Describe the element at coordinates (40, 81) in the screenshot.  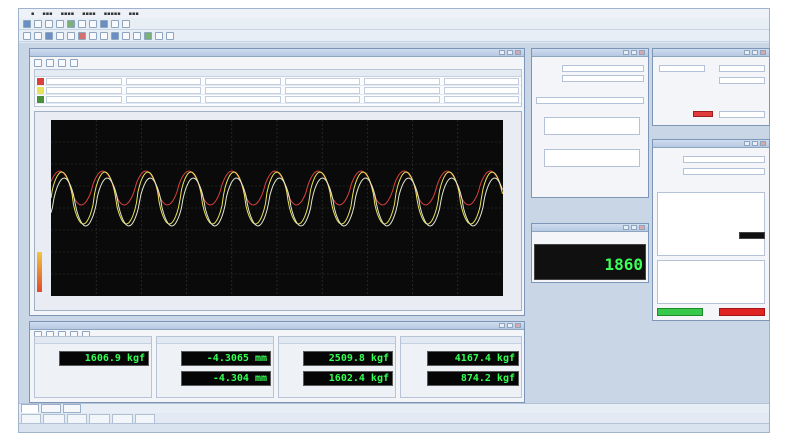
I see `channel-color-swatch` at that location.